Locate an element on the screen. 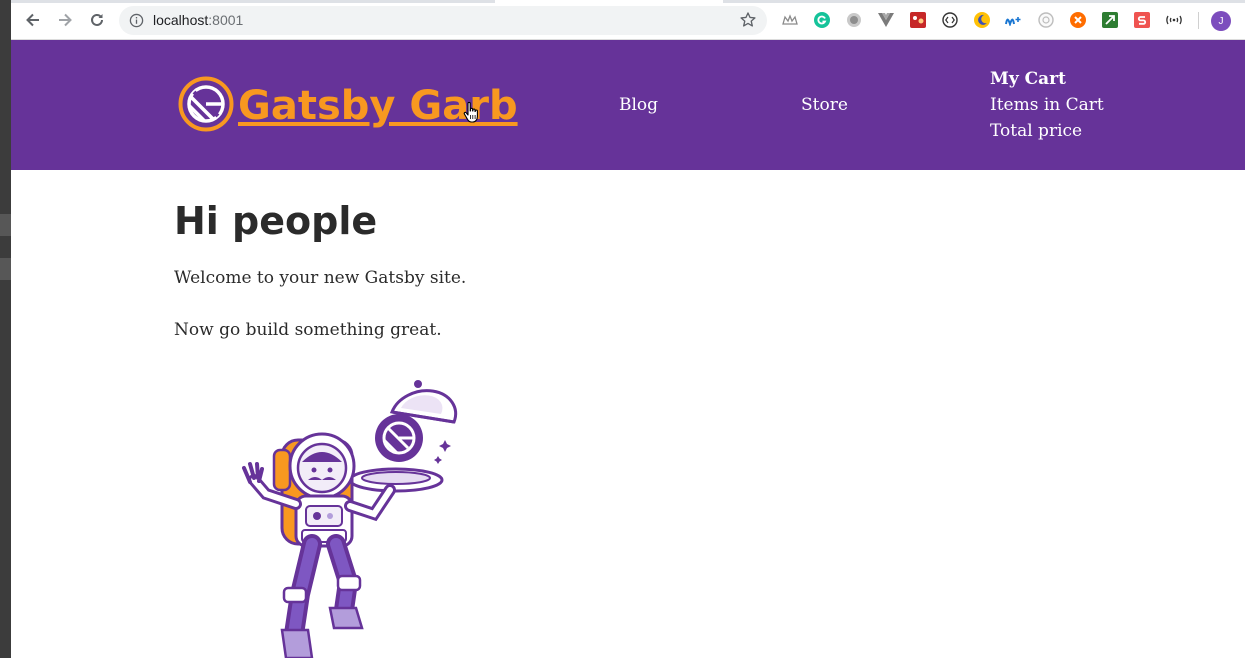  reload-button is located at coordinates (97, 20).